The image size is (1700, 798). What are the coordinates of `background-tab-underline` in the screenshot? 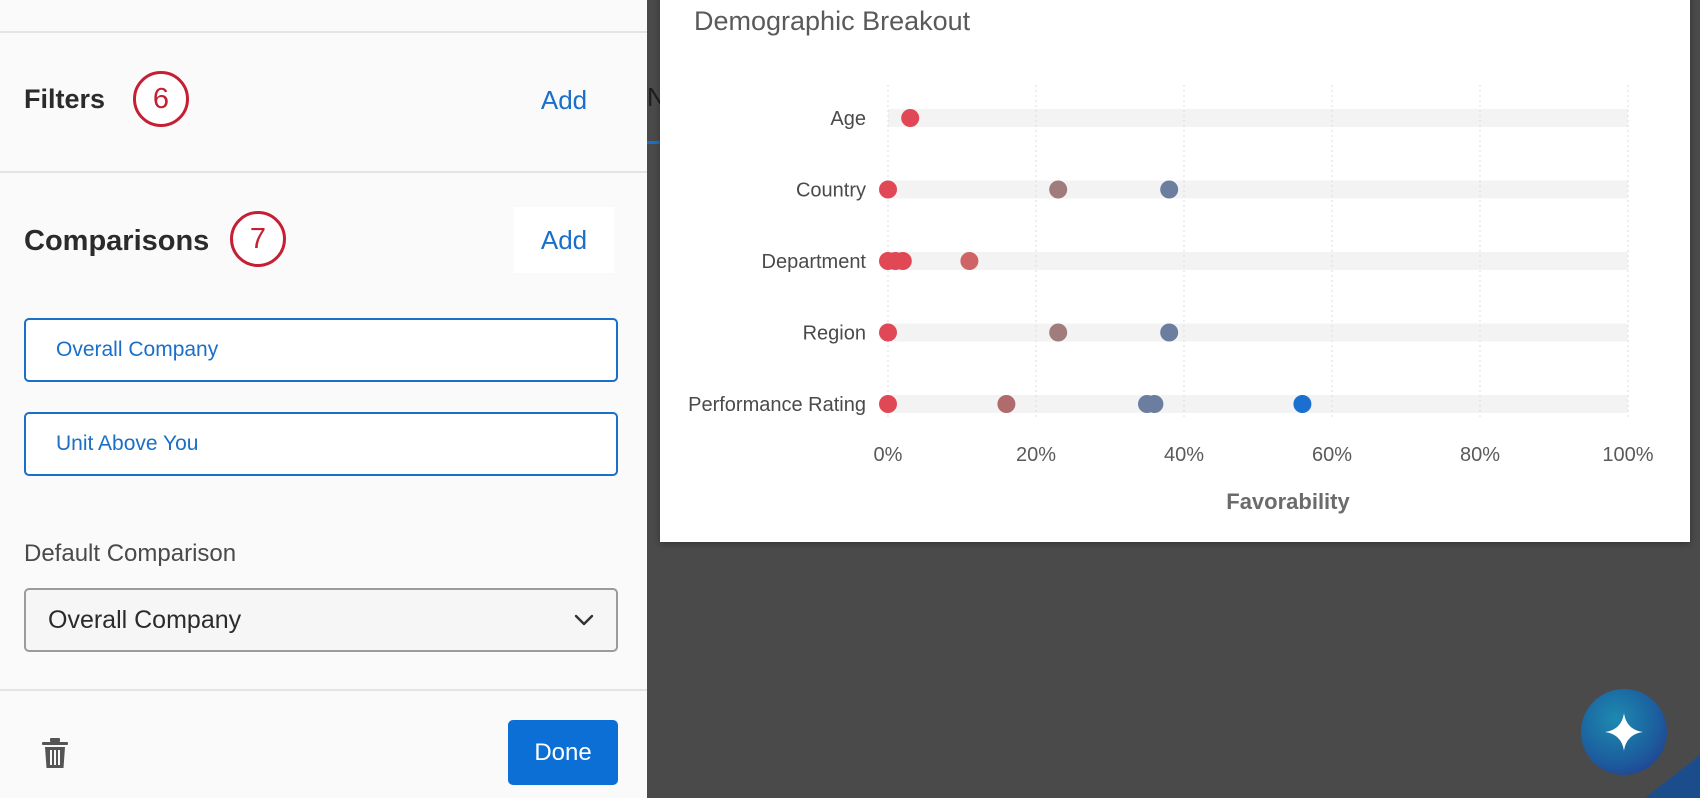 It's located at (653, 142).